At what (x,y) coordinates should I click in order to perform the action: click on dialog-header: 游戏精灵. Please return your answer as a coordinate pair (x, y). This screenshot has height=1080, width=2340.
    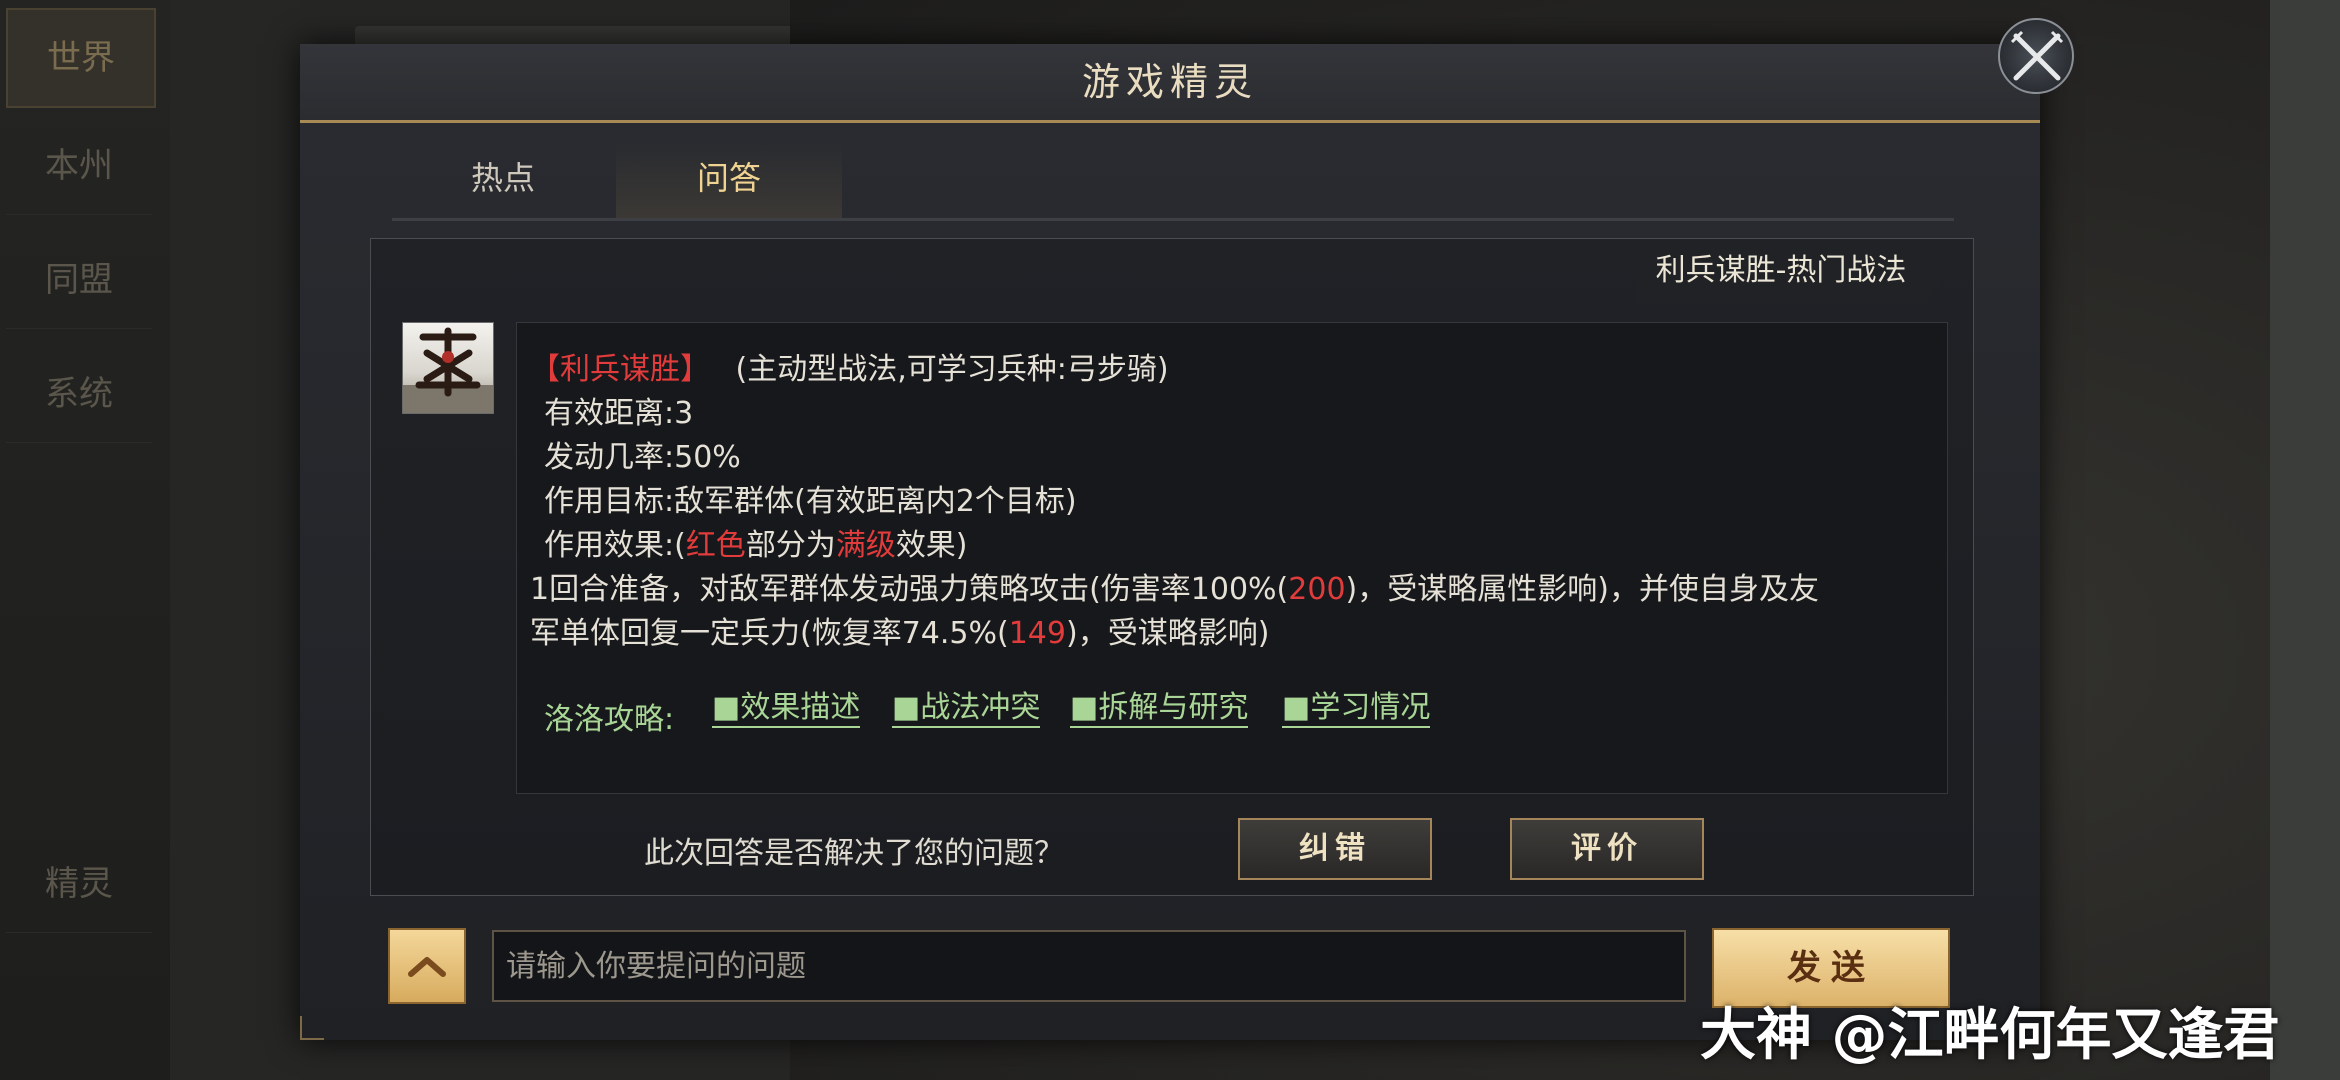
    Looking at the image, I should click on (1170, 83).